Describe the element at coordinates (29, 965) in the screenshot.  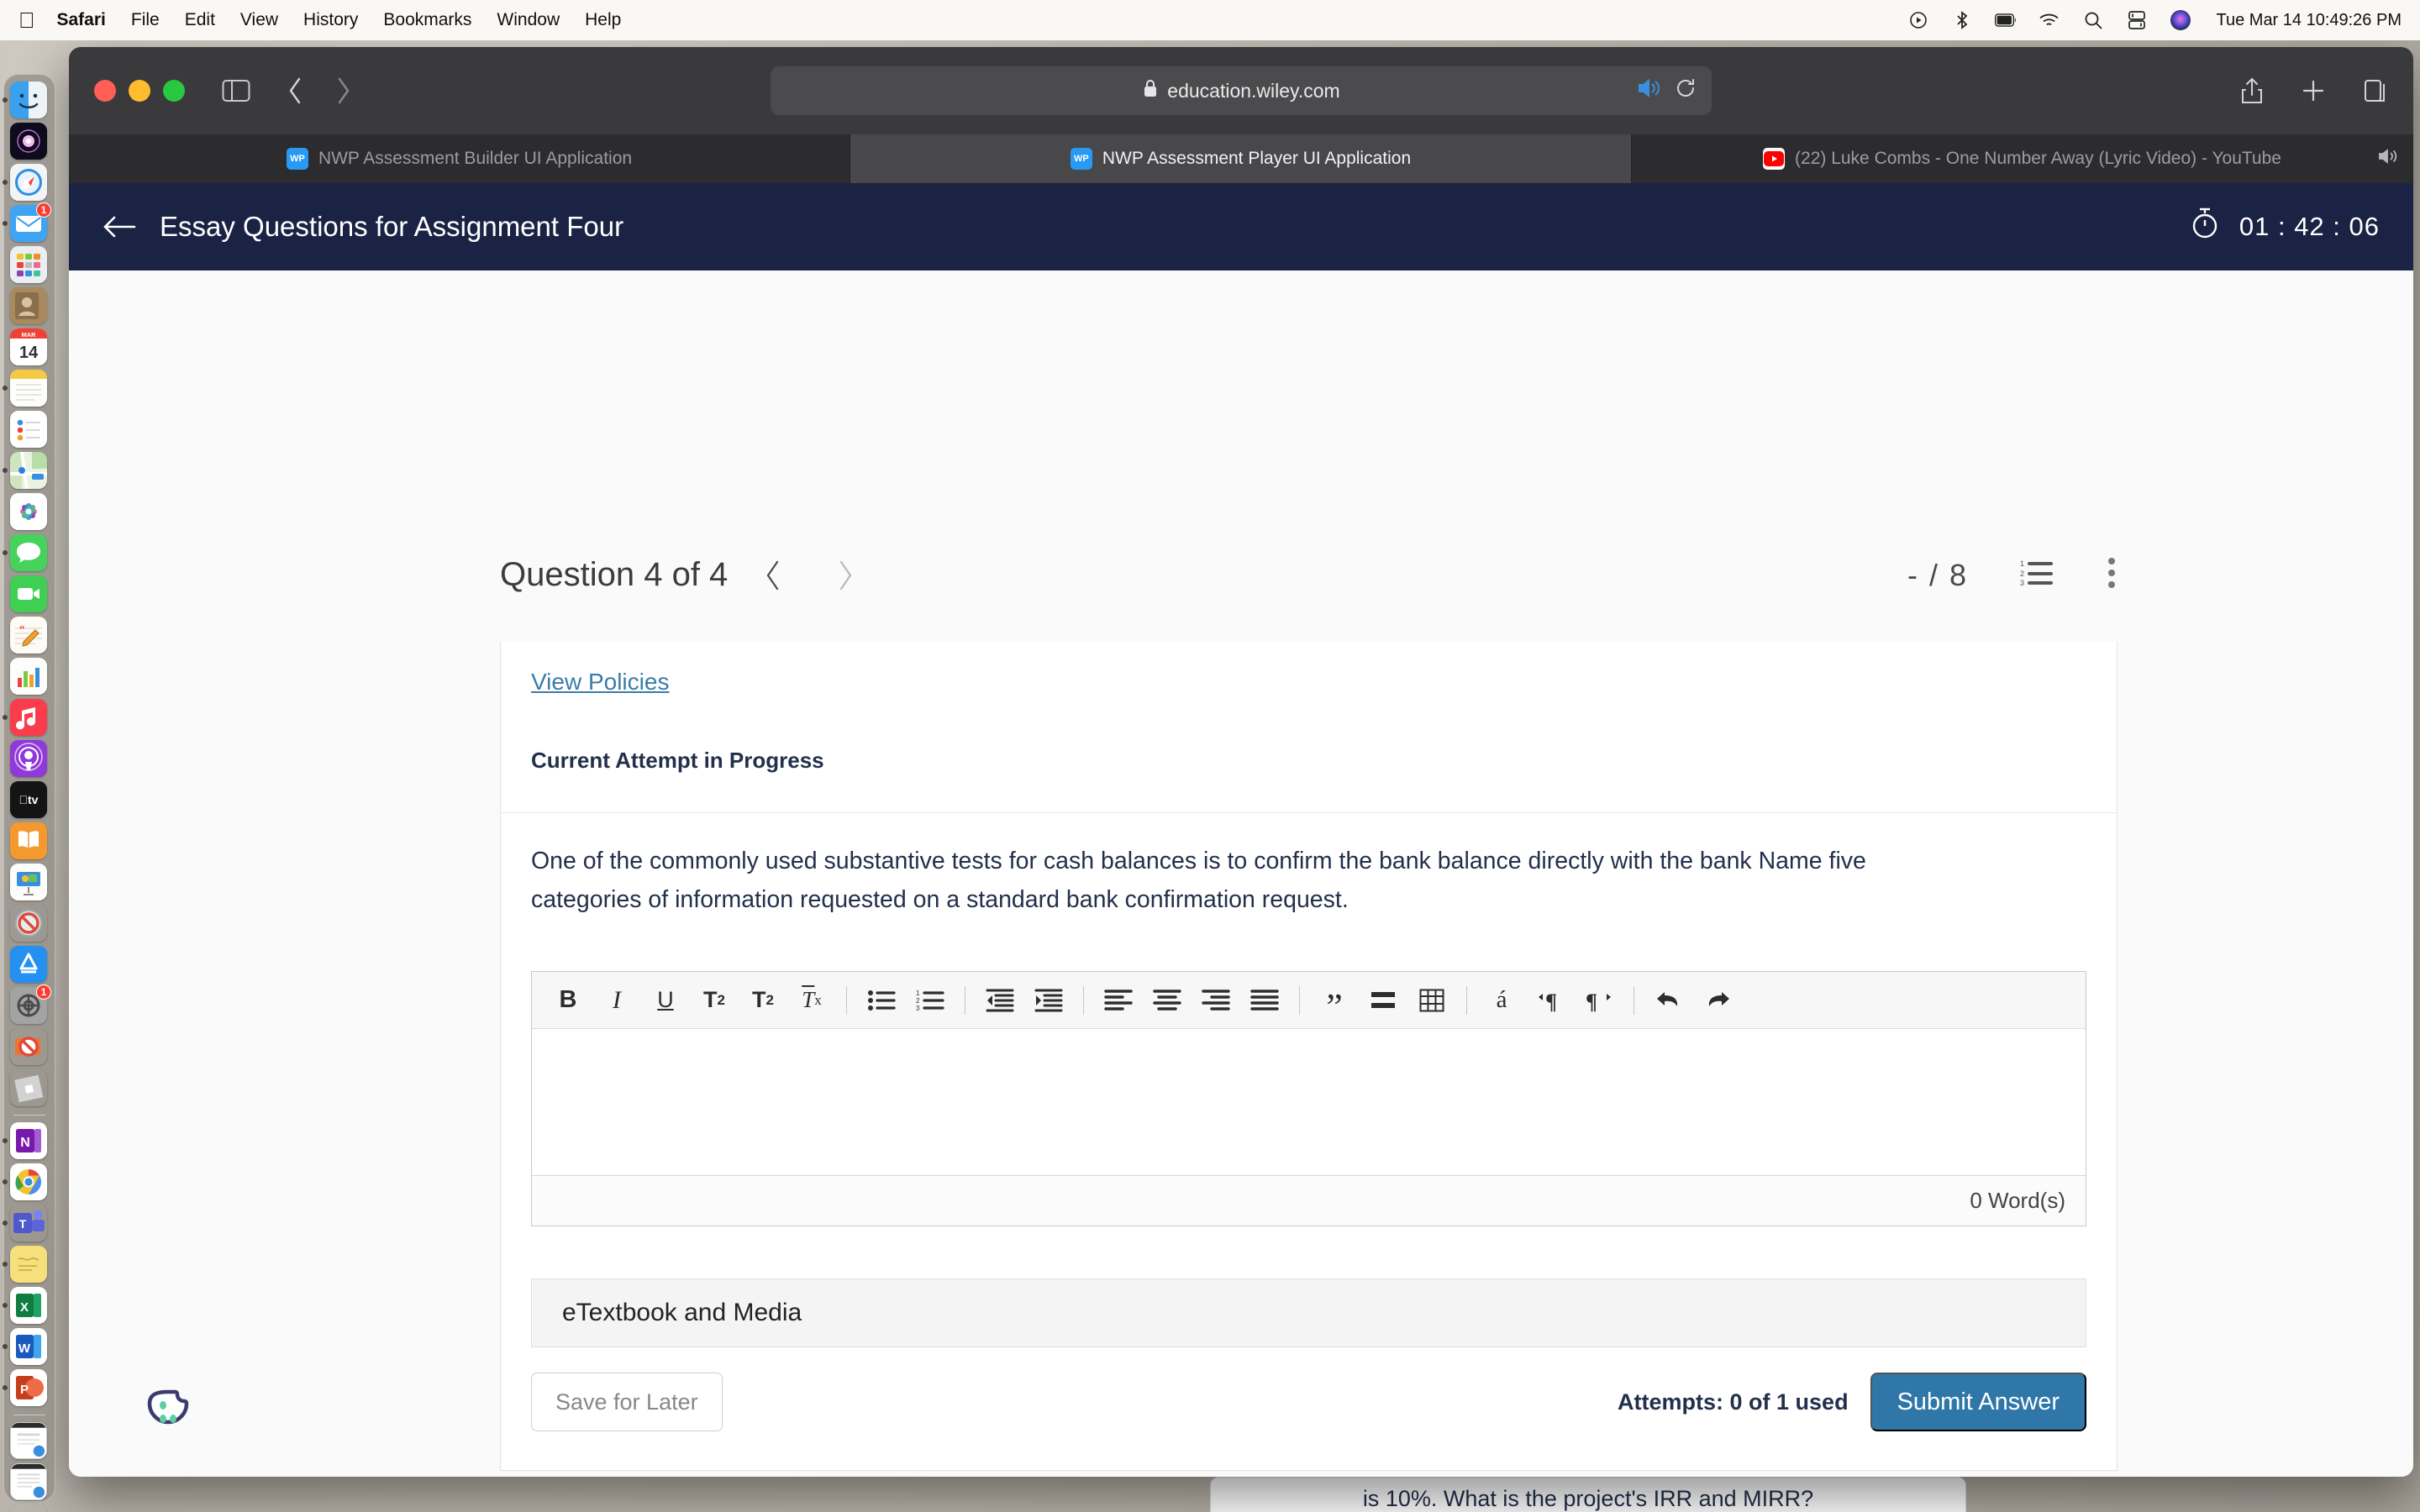
I see `dock-item-app-store` at that location.